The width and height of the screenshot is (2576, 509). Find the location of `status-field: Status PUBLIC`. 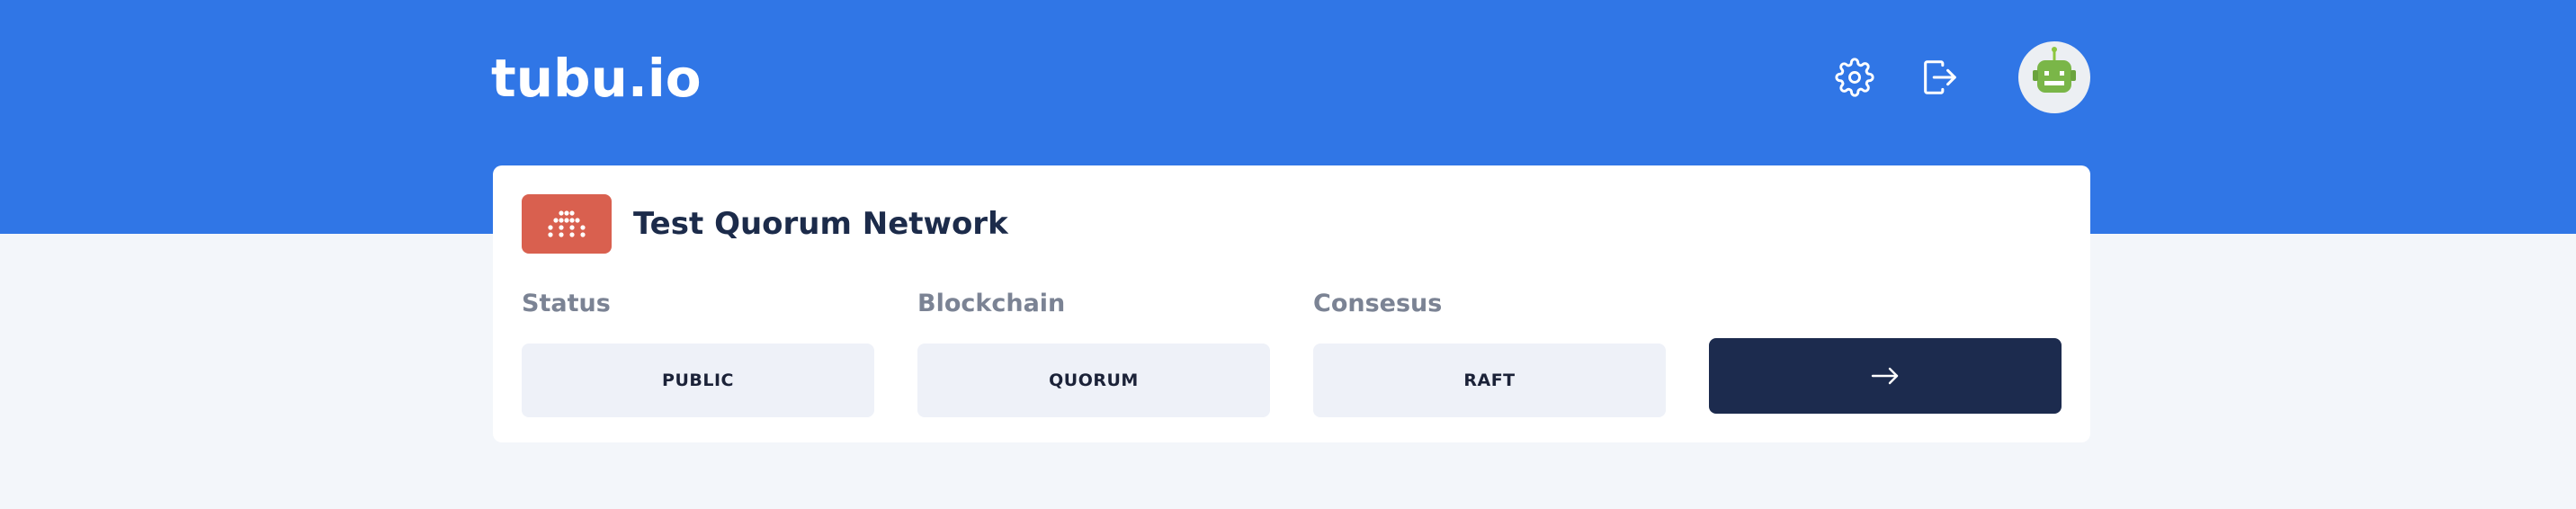

status-field: Status PUBLIC is located at coordinates (698, 351).